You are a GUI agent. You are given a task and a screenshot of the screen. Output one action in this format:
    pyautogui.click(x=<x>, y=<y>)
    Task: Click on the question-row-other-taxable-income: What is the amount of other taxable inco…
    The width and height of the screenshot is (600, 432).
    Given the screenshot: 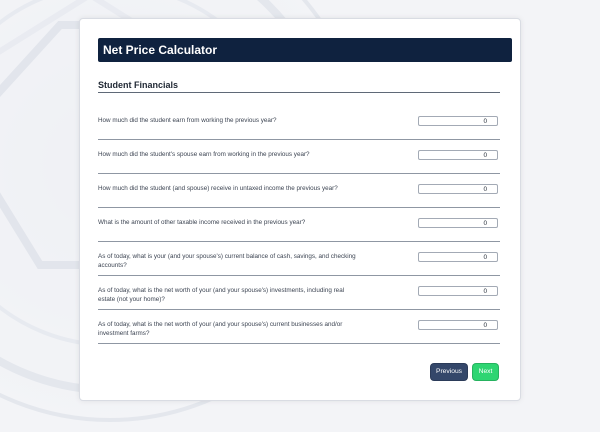 What is the action you would take?
    pyautogui.click(x=299, y=225)
    